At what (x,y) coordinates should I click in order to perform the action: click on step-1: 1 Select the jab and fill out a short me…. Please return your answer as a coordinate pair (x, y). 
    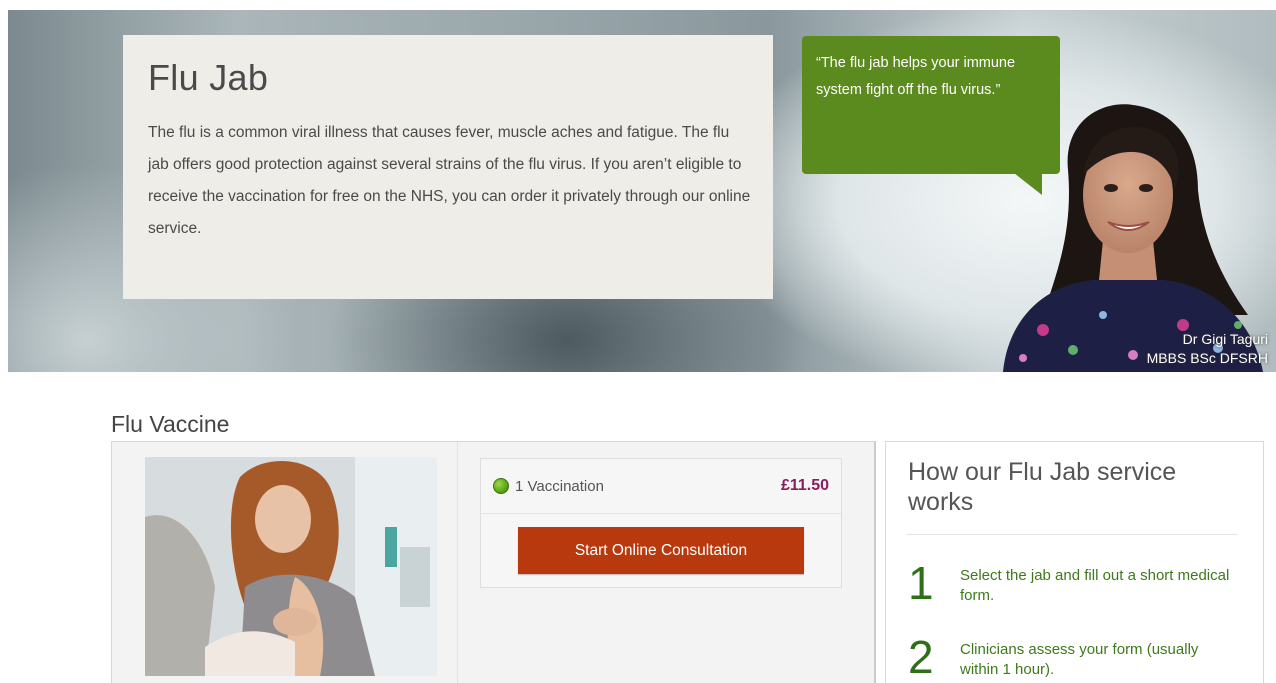
    Looking at the image, I should click on (1069, 583).